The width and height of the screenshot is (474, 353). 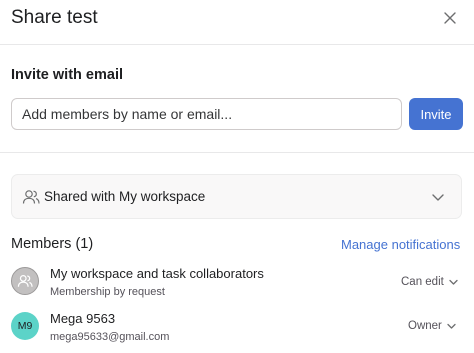 I want to click on avatar, so click(x=25, y=281).